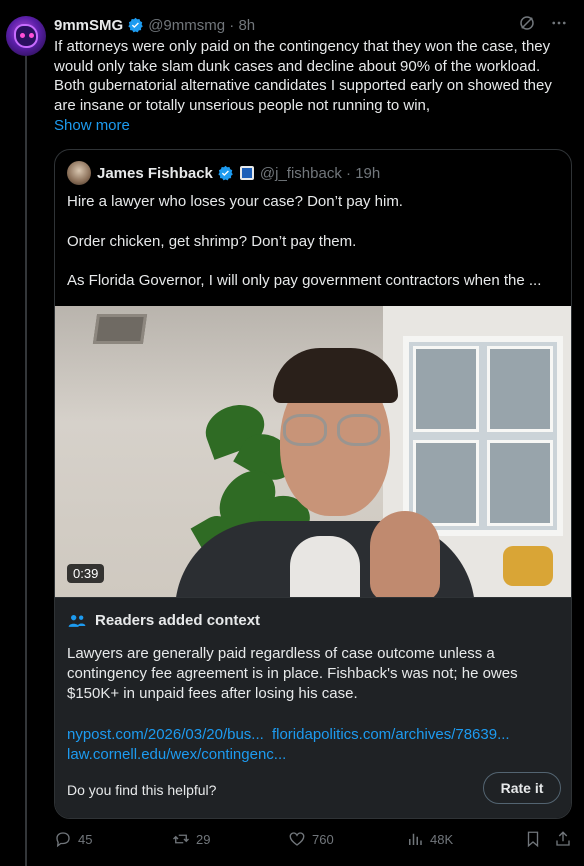 Image resolution: width=584 pixels, height=866 pixels. I want to click on top-icons, so click(543, 23).